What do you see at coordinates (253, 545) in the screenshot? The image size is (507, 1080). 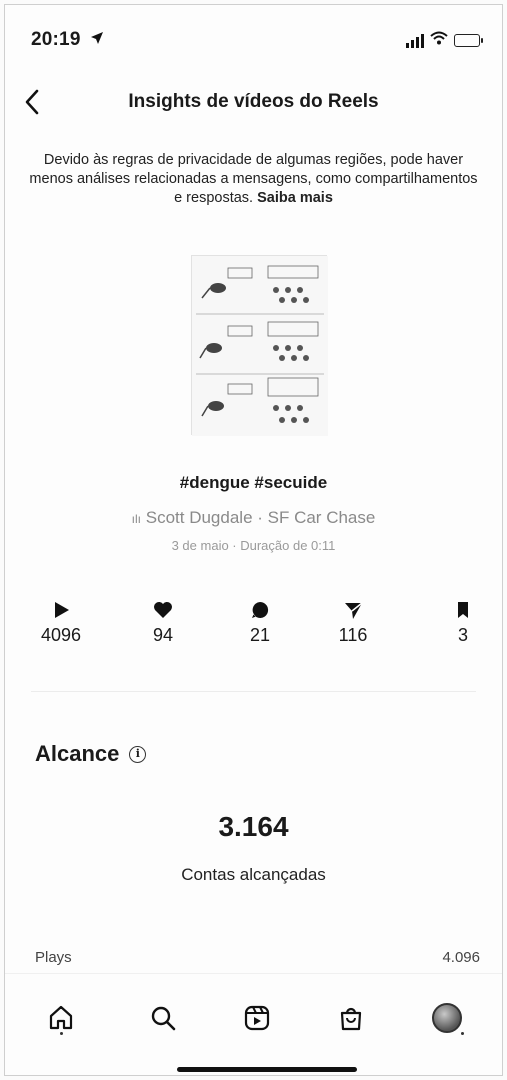 I see `reel-meta: 3 de maio · Duração de 0:11` at bounding box center [253, 545].